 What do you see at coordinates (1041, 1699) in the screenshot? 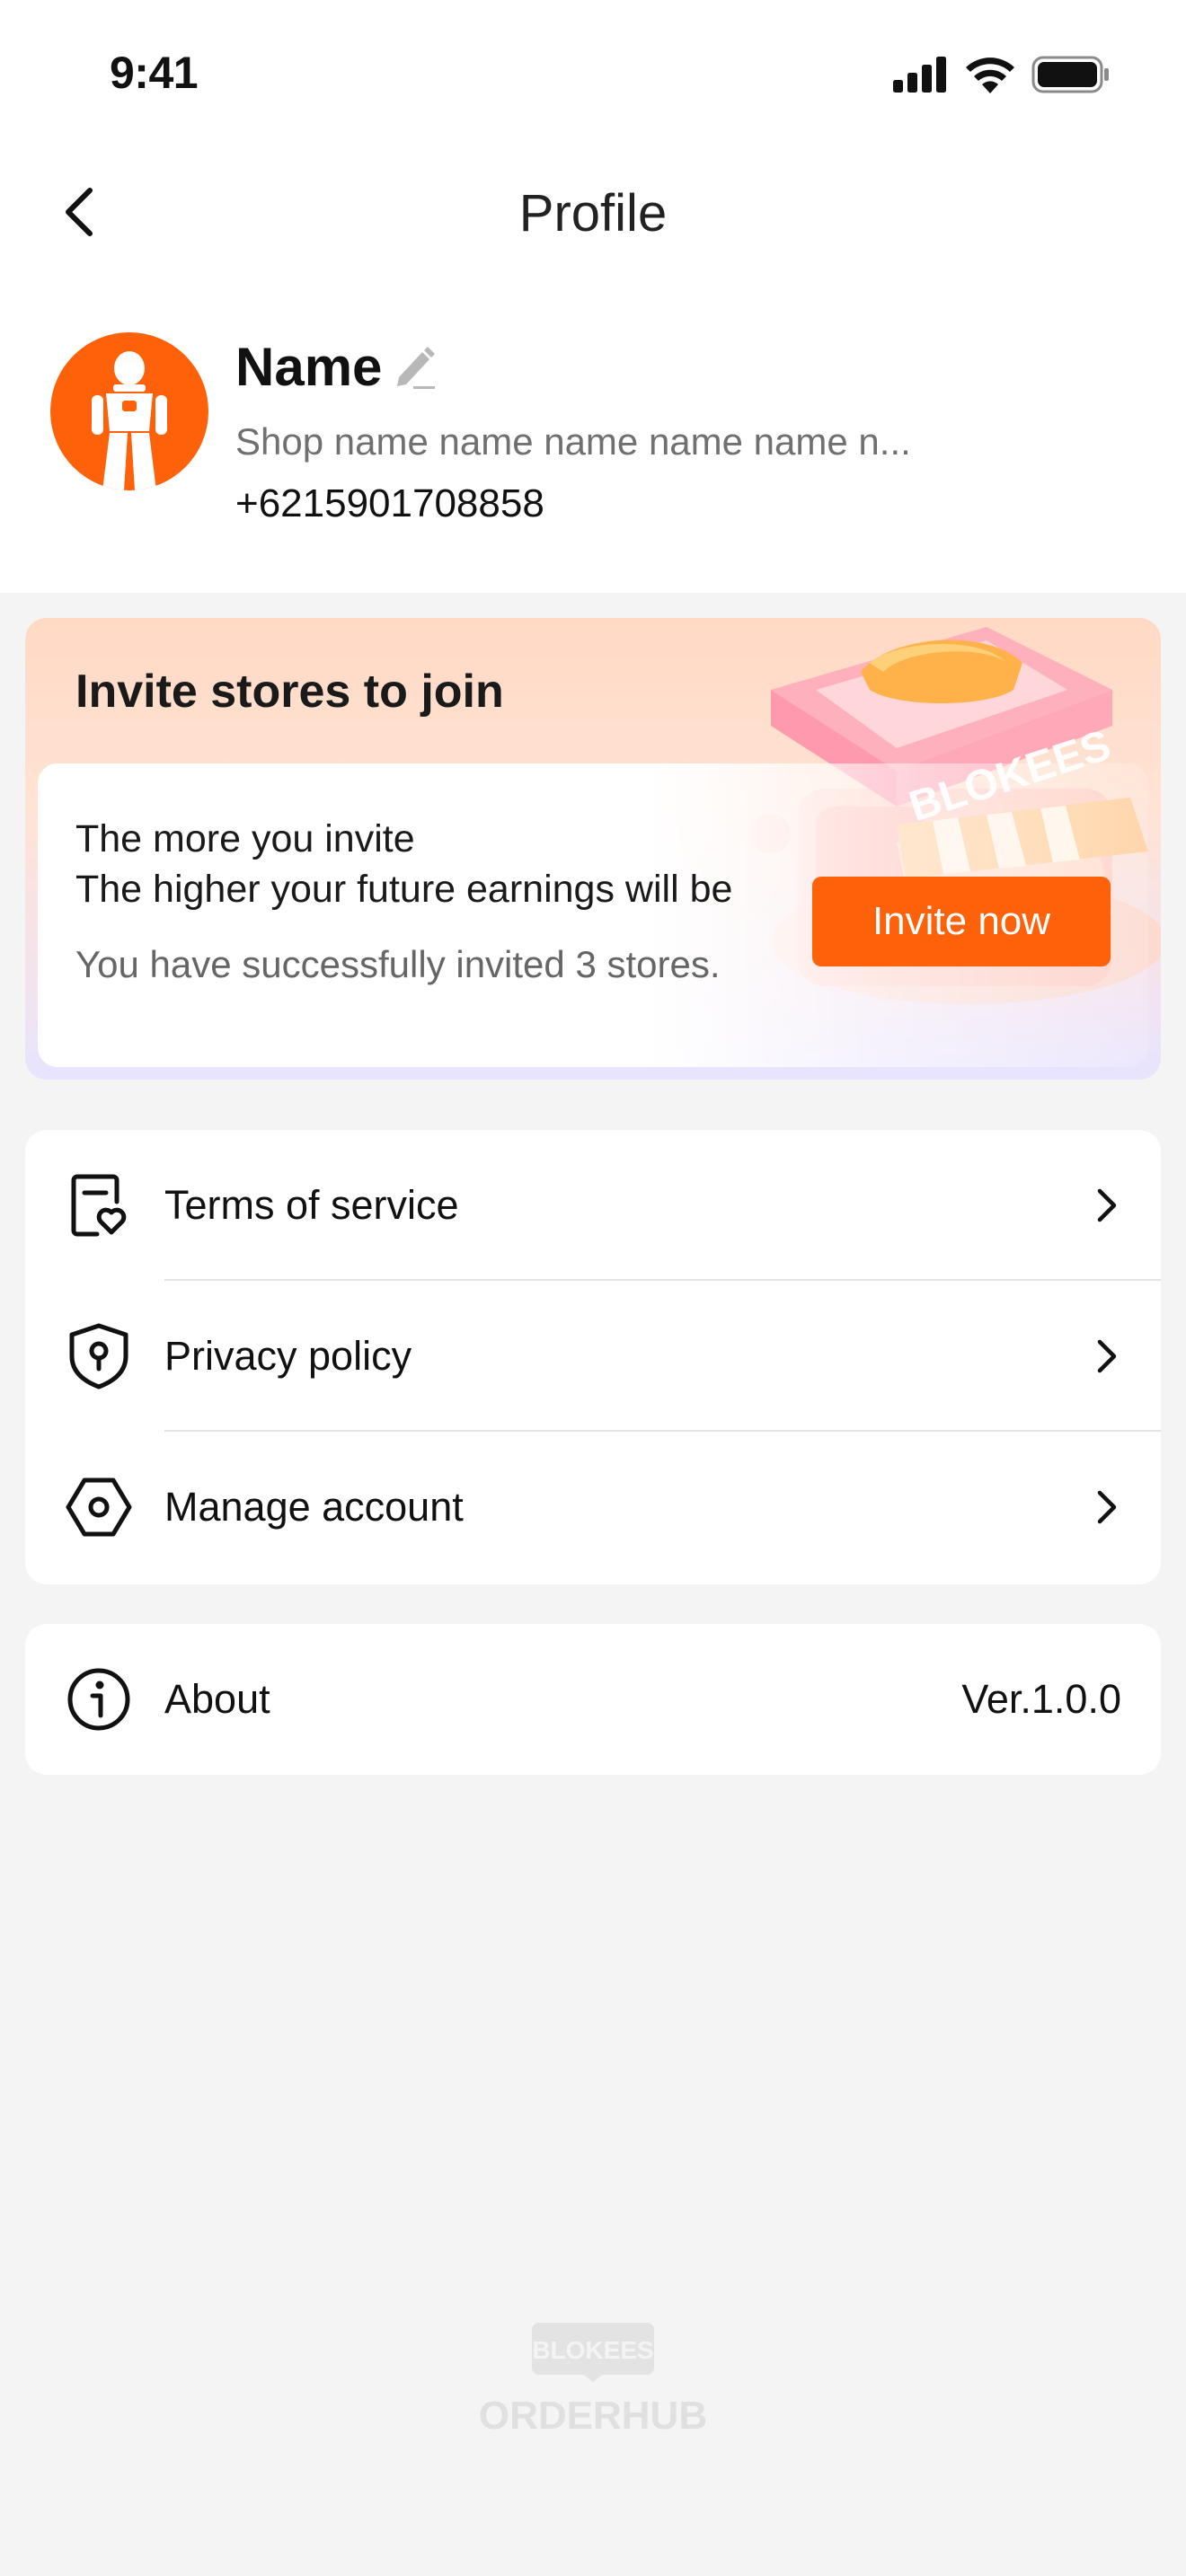
I see `app-version: Ver.1.0.0` at bounding box center [1041, 1699].